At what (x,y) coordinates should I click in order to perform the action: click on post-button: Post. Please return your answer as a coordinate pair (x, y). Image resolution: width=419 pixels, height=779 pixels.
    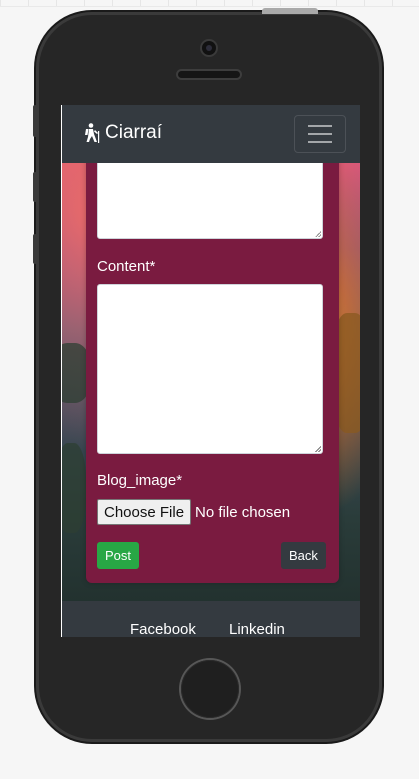
    Looking at the image, I should click on (118, 555).